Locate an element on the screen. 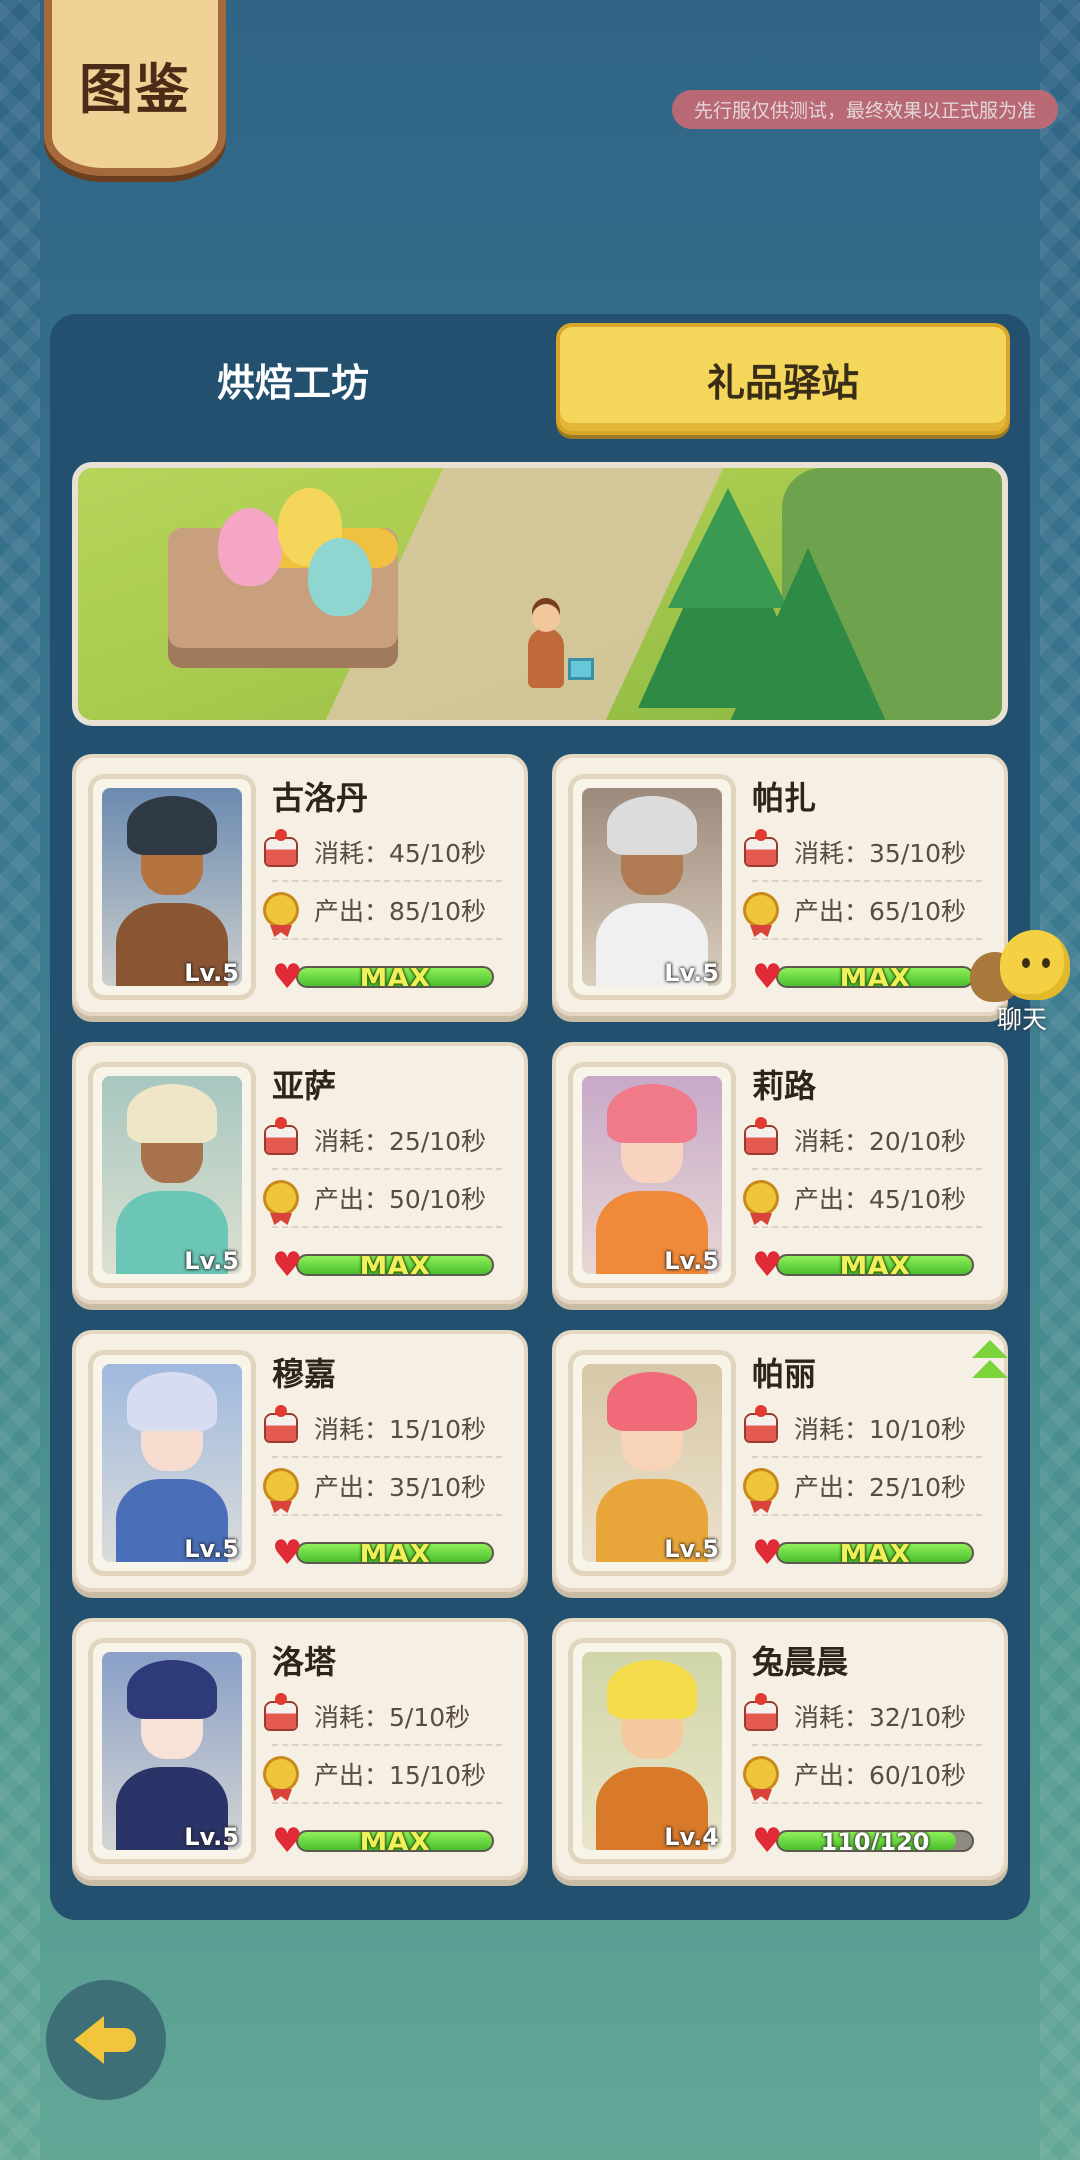 This screenshot has height=2160, width=1080. chat-button: 聊天 is located at coordinates (1019, 985).